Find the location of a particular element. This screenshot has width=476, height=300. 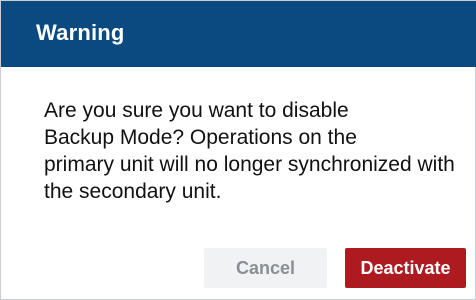

message-line: the secondary unit. is located at coordinates (133, 191).